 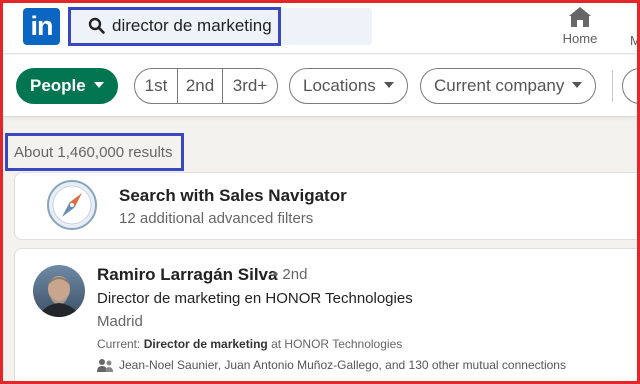 I want to click on people-filter-button: People, so click(x=67, y=86).